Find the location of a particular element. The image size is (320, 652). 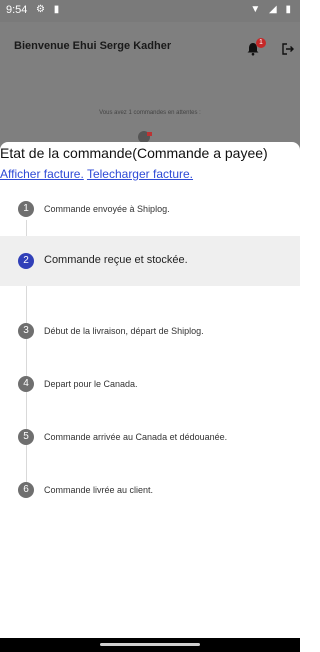

sheet-title: Etat de la commande(Commande a payee) is located at coordinates (134, 153).